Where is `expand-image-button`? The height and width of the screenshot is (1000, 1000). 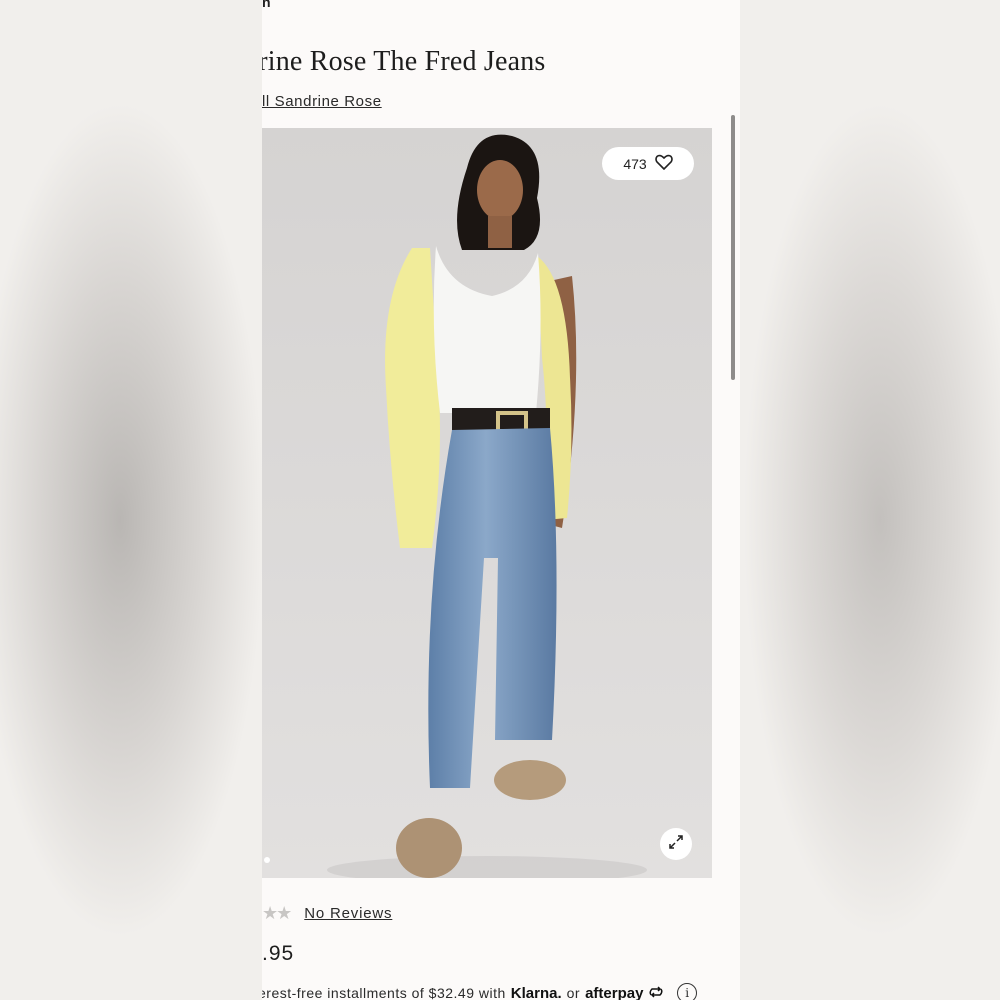 expand-image-button is located at coordinates (676, 844).